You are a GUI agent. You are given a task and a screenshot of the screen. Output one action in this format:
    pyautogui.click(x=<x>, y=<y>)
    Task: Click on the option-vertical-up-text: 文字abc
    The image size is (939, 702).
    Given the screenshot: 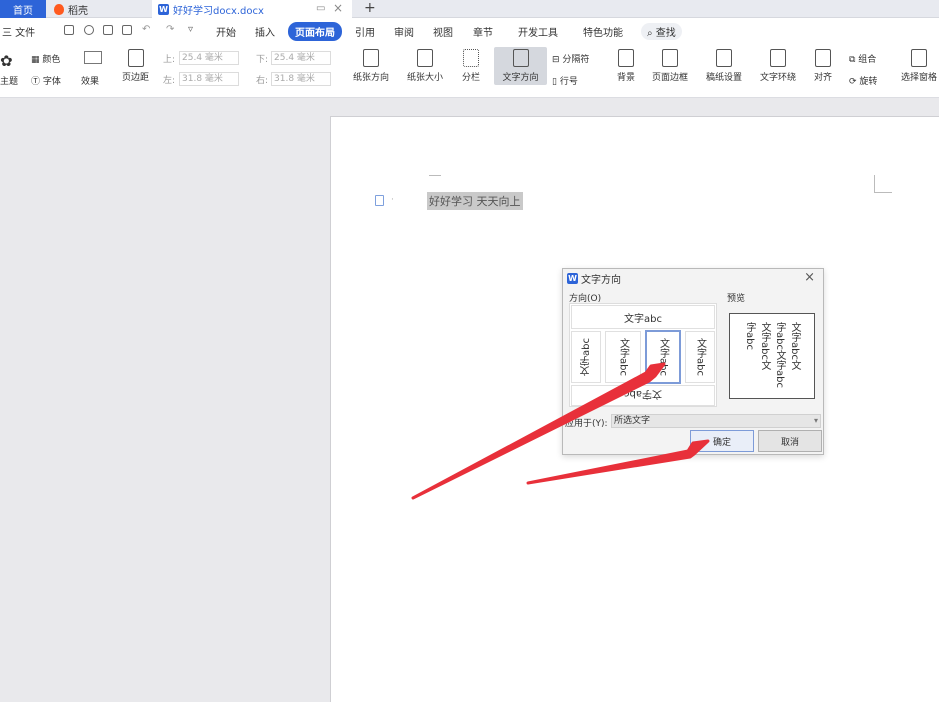 What is the action you would take?
    pyautogui.click(x=586, y=357)
    